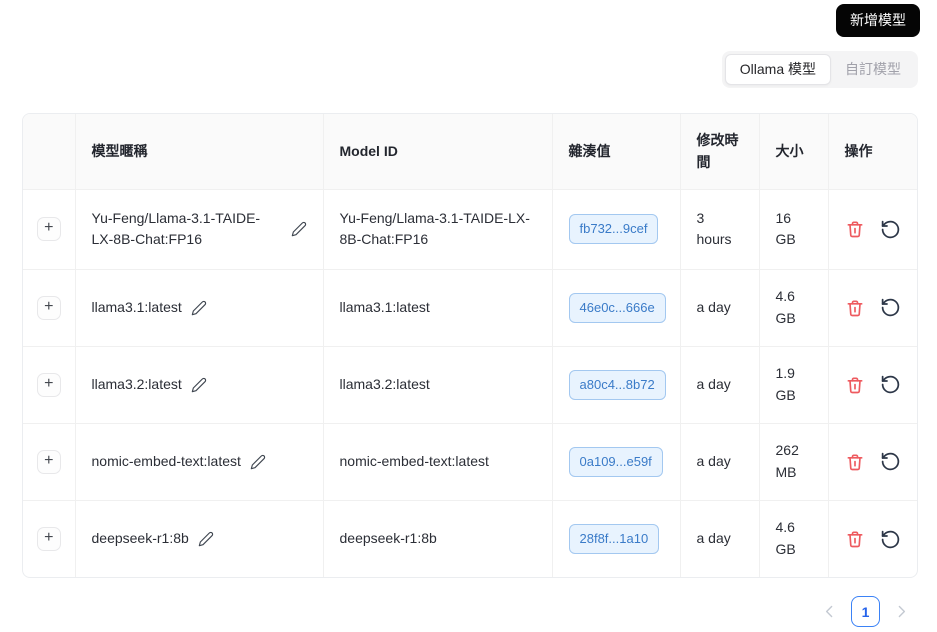 This screenshot has height=632, width=937. Describe the element at coordinates (438, 539) in the screenshot. I see `model-id: deepseek-r1:8b` at that location.